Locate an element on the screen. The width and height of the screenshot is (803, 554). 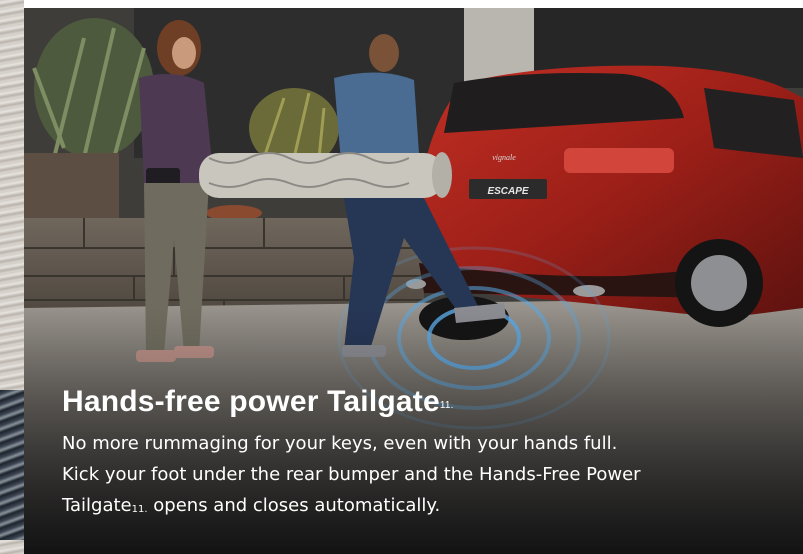
description-line-3-start: Tailgate is located at coordinates (97, 505).